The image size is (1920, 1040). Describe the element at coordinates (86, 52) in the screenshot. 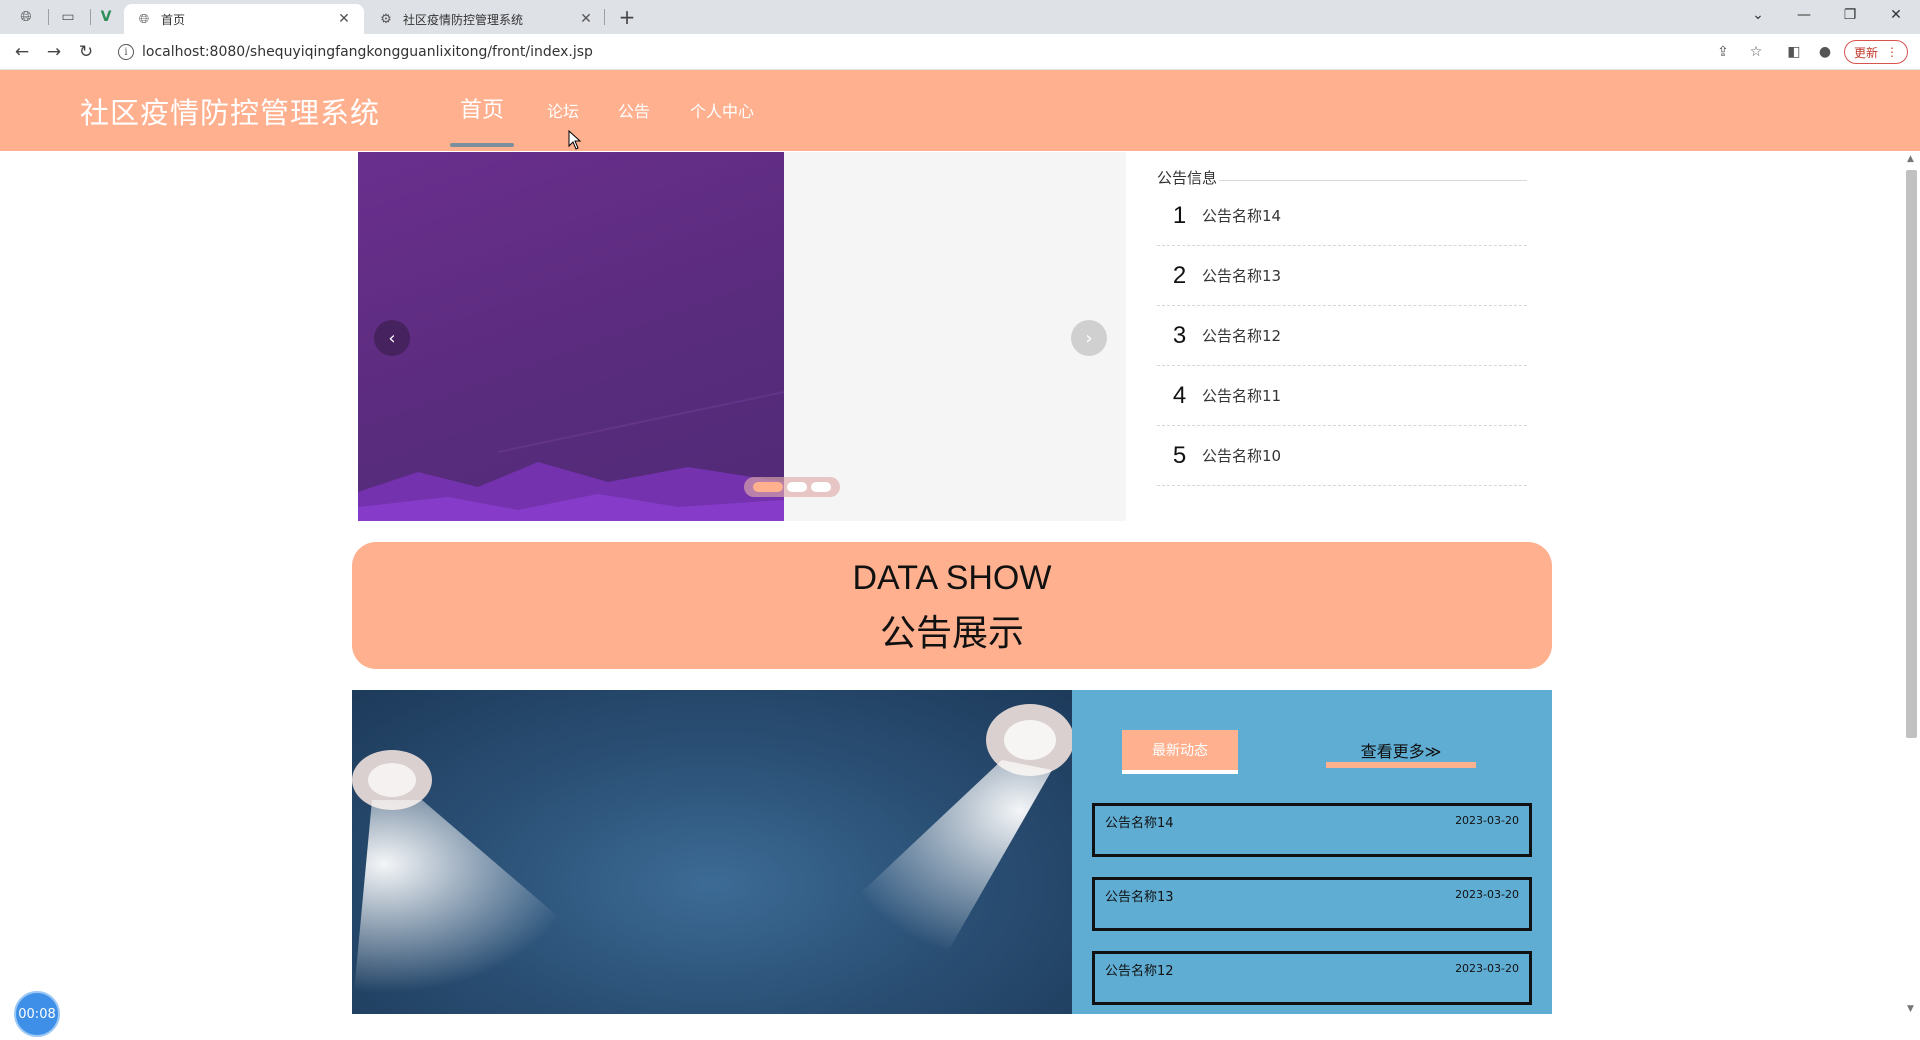

I see `reload-icon: ↻` at that location.